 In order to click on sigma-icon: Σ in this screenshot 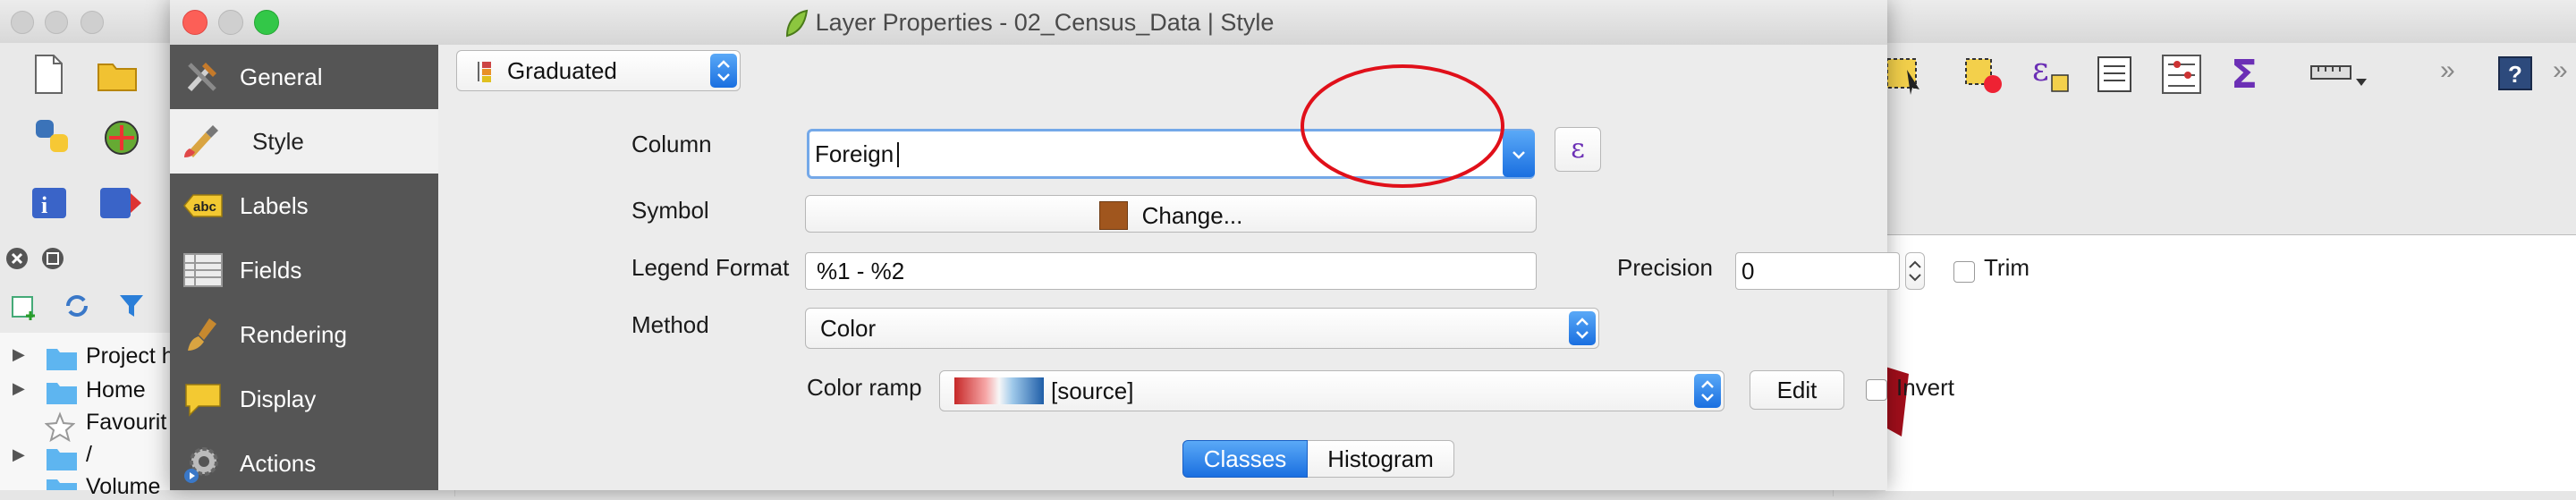, I will do `click(2247, 75)`.